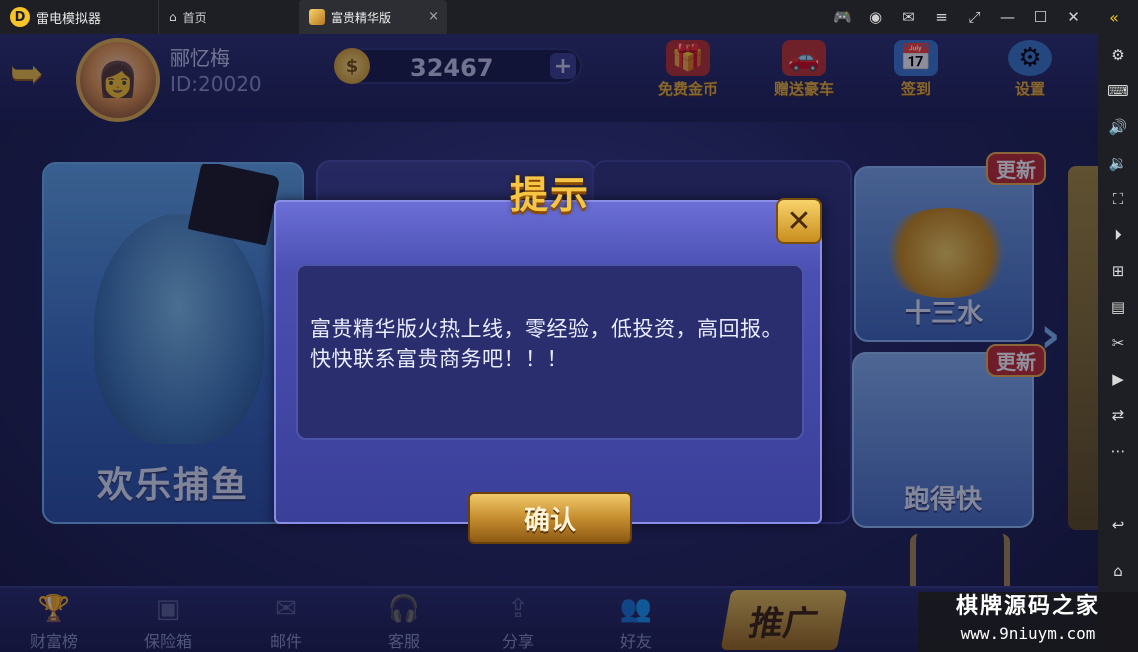 Image resolution: width=1138 pixels, height=652 pixels. I want to click on emulator-sidebar: ⚙ ⌨ 🔊 🔉 ⛶ ⏵ ⊞ ▤ ✂ ▶ ⇄ ⋯ ↩ ⌂, so click(1118, 343).